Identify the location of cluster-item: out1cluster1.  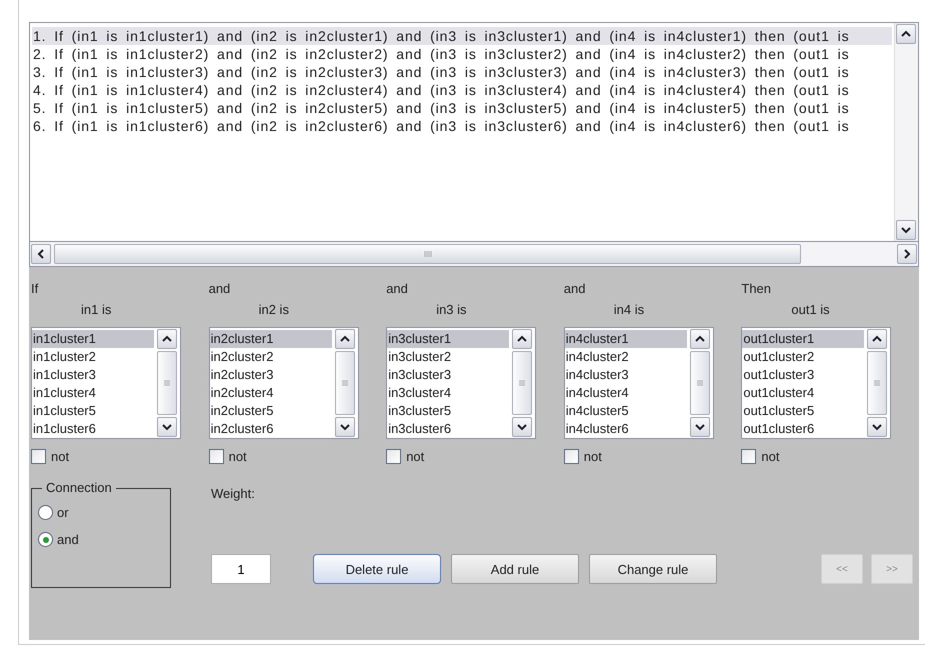
(803, 339).